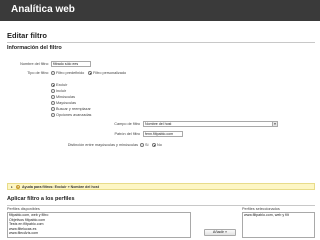  I want to click on case-yes-label: Sí, so click(147, 145).